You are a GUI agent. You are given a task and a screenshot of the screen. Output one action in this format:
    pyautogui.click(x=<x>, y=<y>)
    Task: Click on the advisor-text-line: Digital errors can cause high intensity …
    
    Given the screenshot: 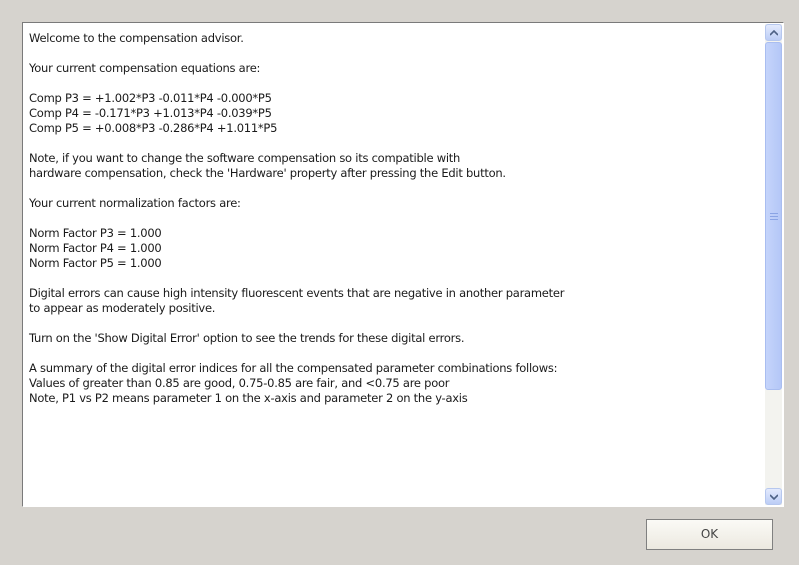 What is the action you would take?
    pyautogui.click(x=297, y=293)
    